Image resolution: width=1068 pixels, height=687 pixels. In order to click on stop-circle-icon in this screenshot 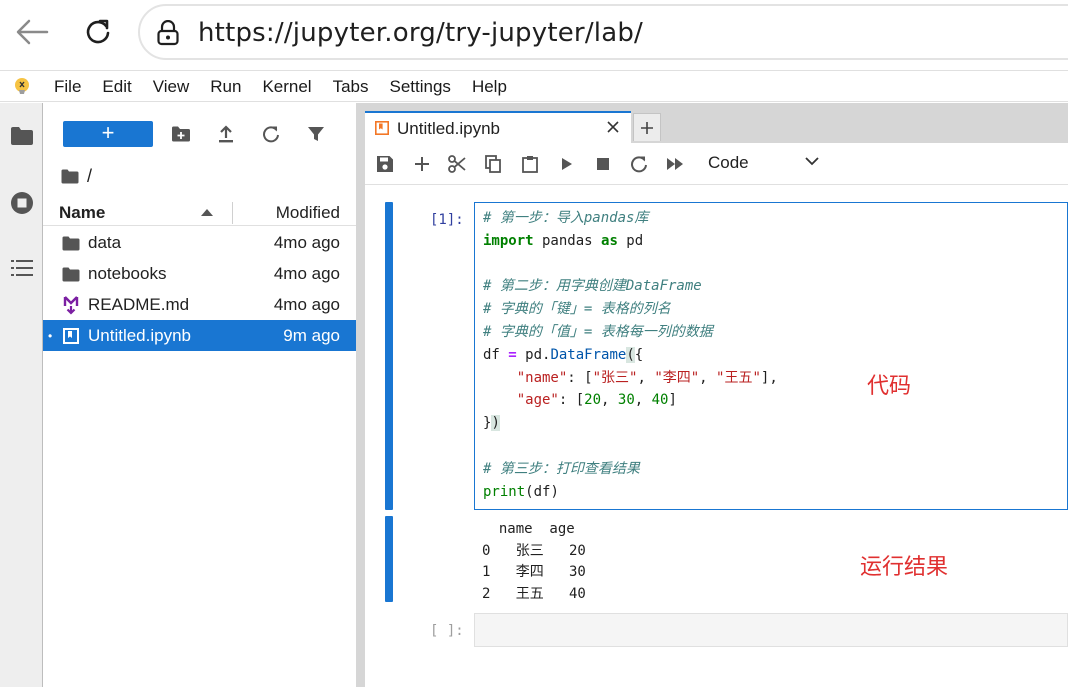, I will do `click(22, 203)`.